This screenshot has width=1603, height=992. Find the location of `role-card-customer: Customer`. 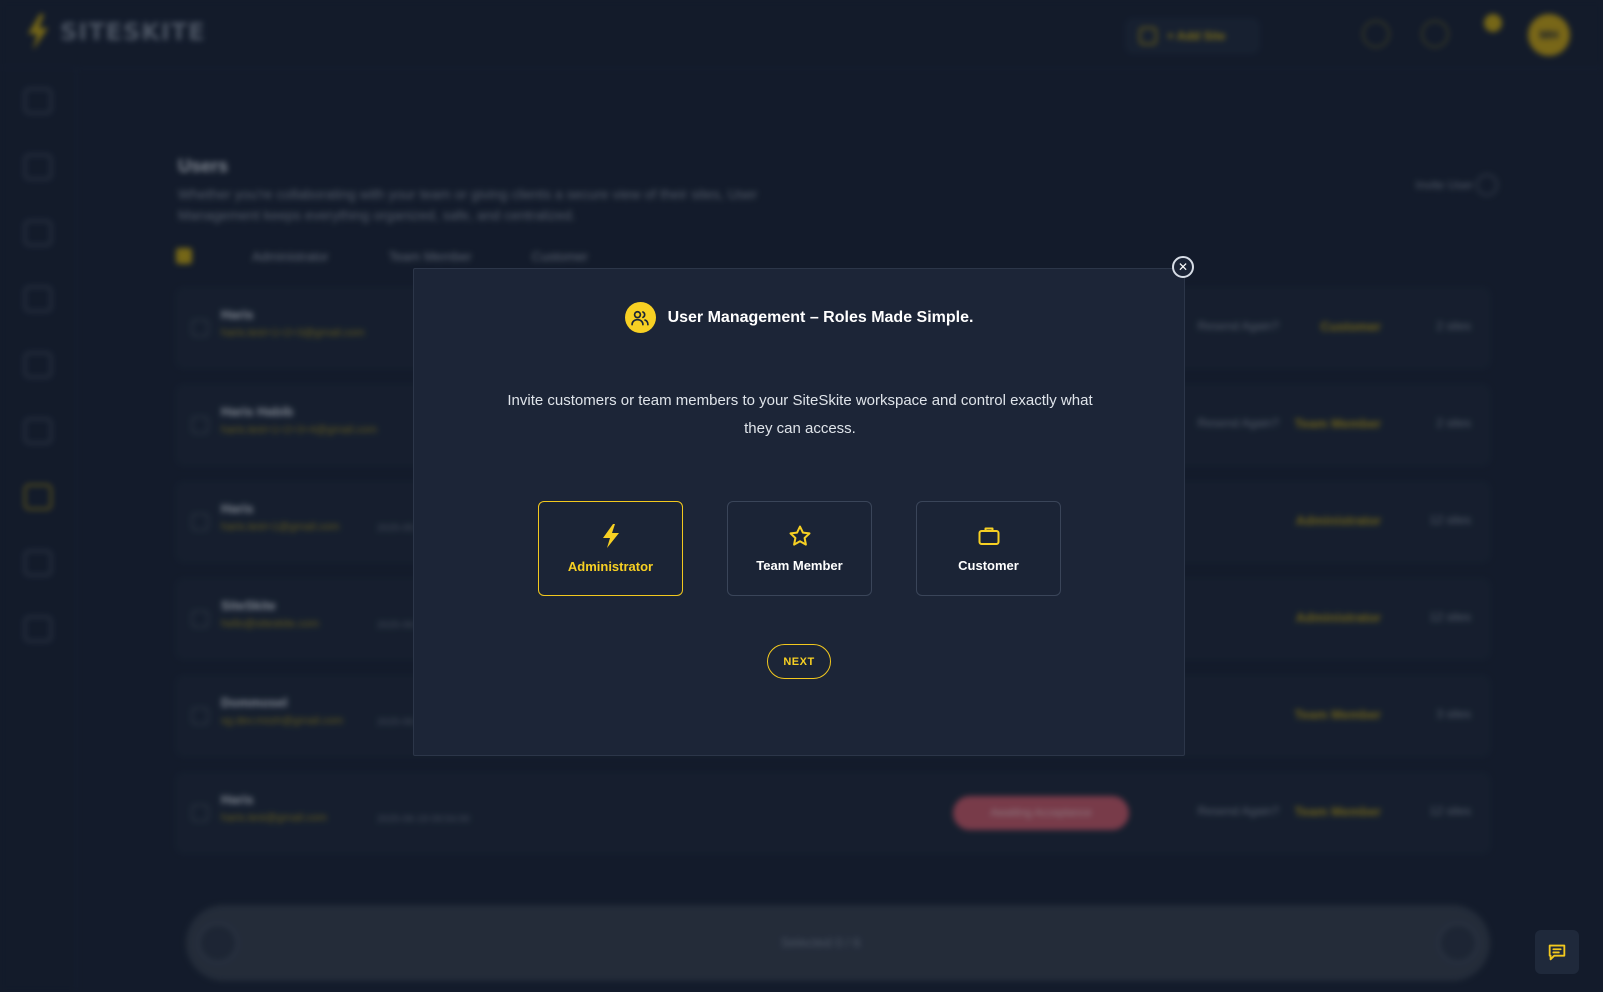

role-card-customer: Customer is located at coordinates (988, 548).